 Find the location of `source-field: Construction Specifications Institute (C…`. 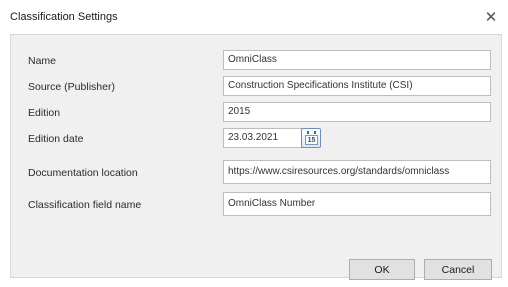

source-field: Construction Specifications Institute (C… is located at coordinates (357, 86).